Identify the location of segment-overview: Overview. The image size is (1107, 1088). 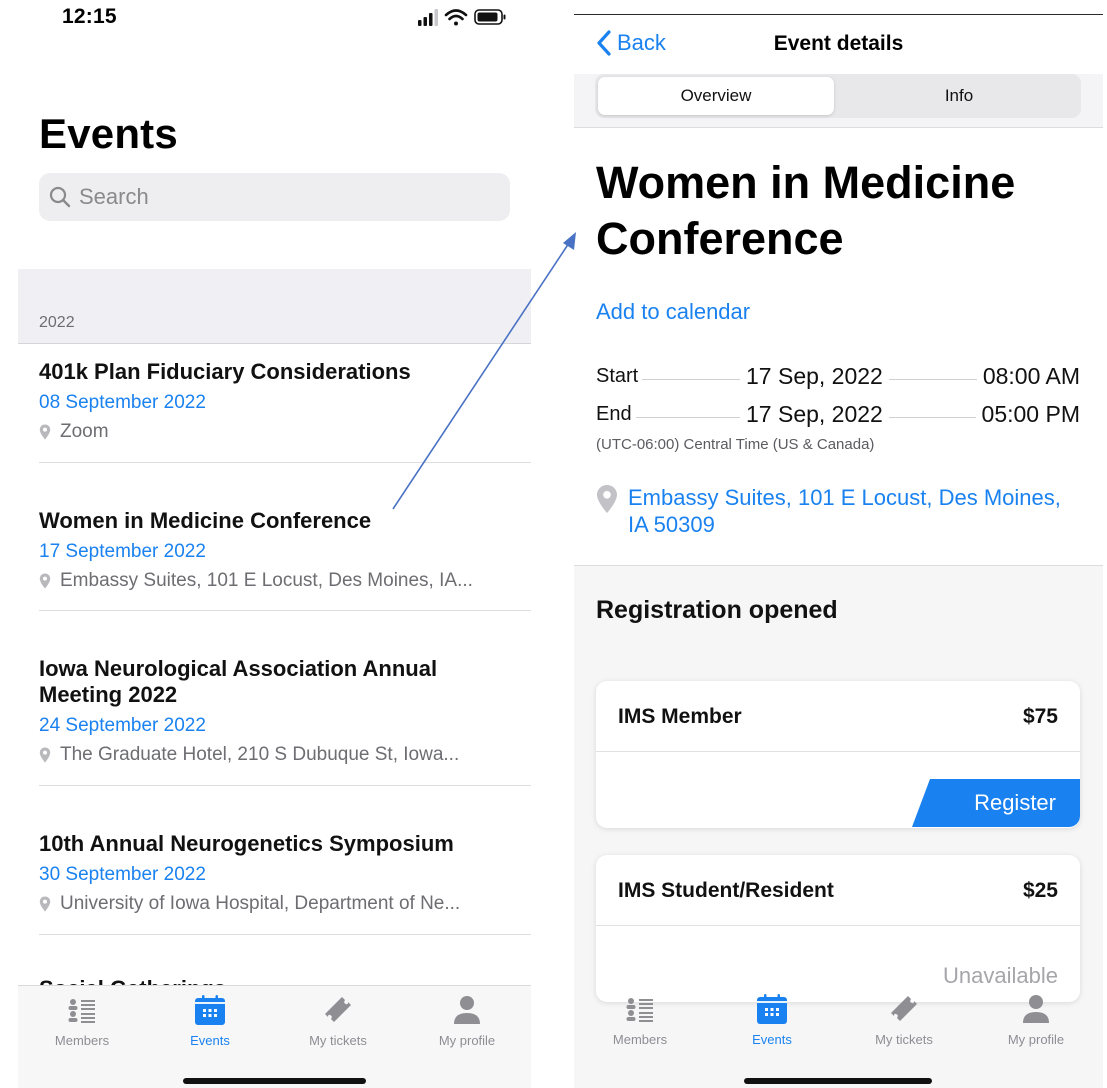
(716, 96).